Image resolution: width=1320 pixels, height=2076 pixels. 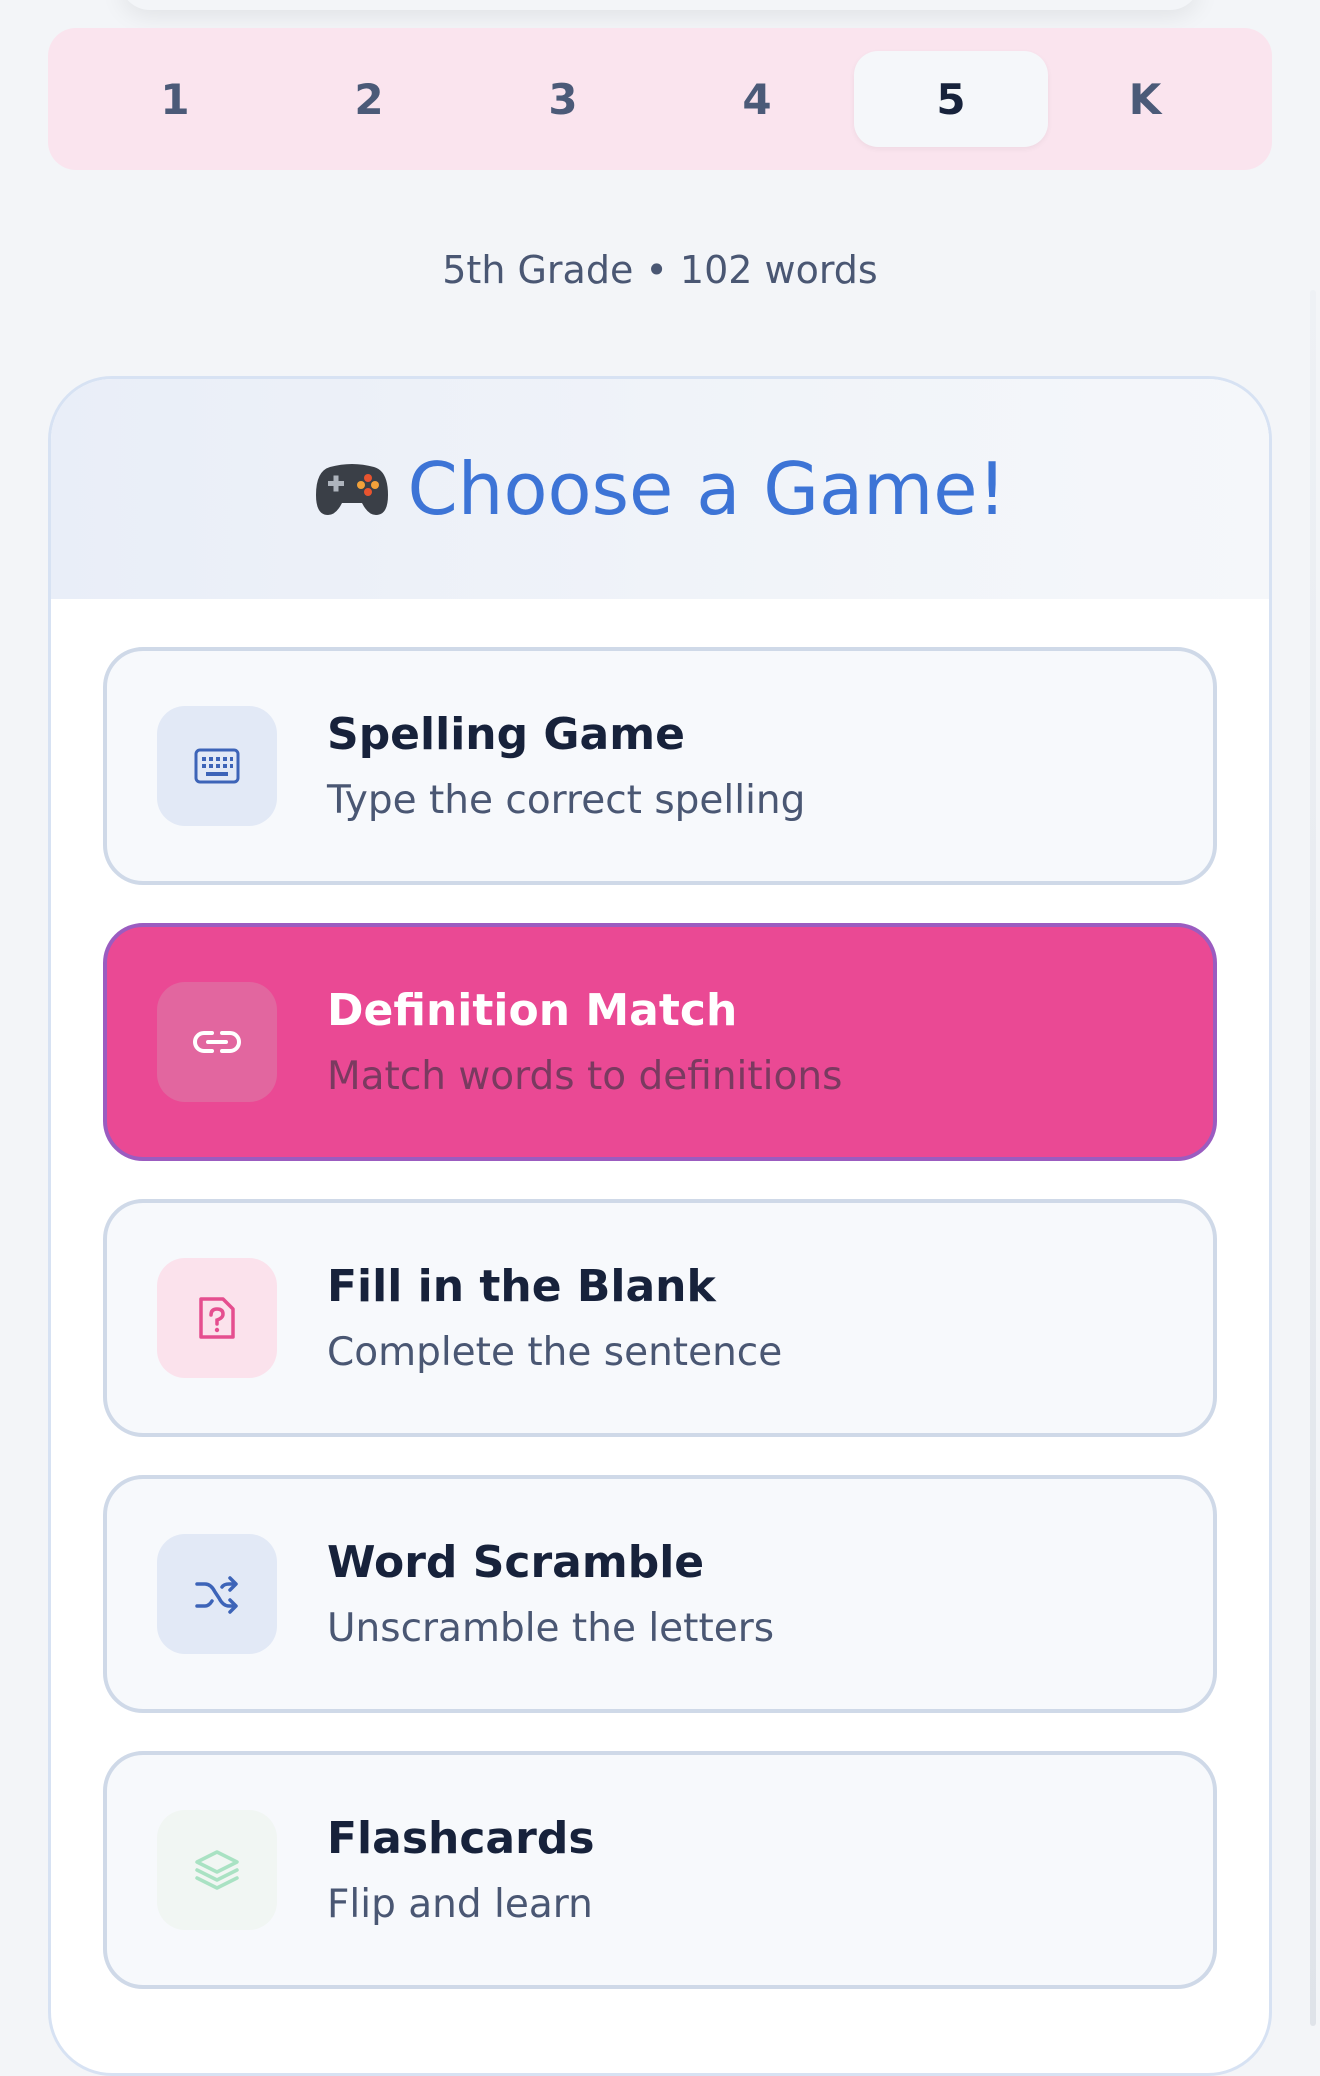 What do you see at coordinates (217, 766) in the screenshot?
I see `keyboard-icon` at bounding box center [217, 766].